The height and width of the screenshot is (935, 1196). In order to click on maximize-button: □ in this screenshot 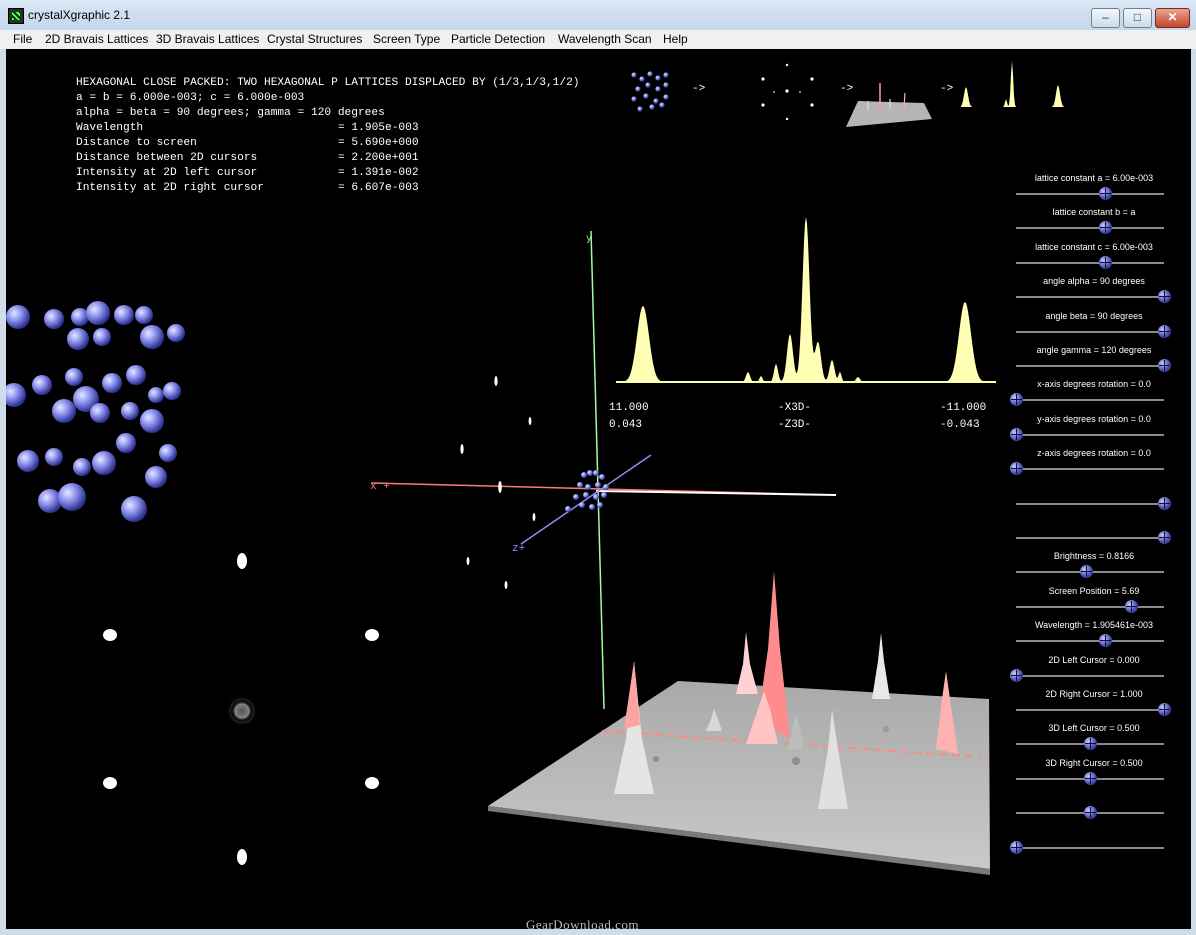, I will do `click(1137, 18)`.